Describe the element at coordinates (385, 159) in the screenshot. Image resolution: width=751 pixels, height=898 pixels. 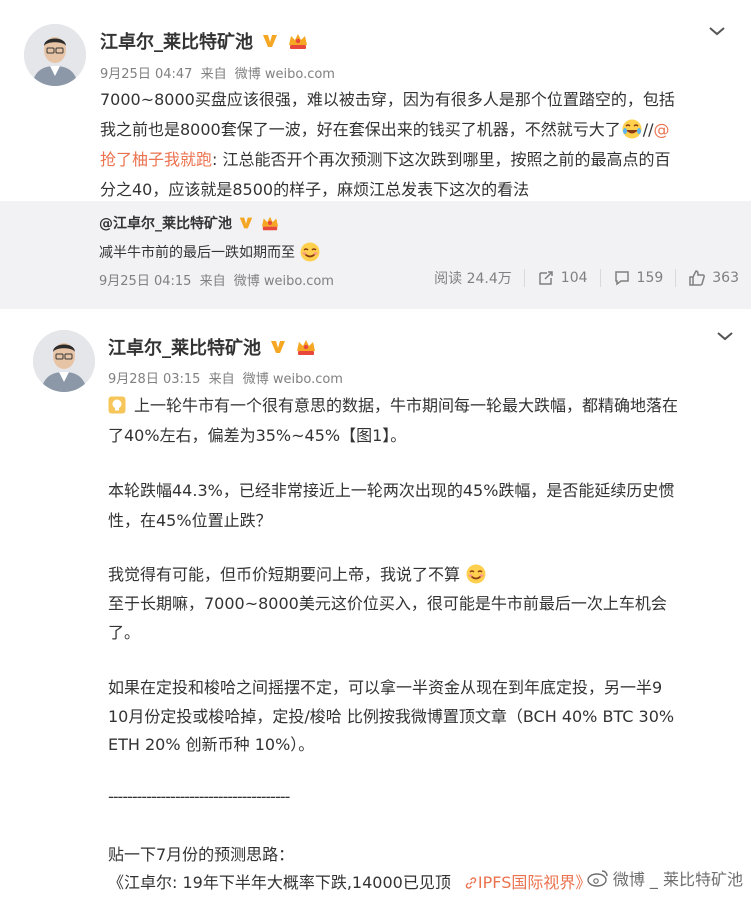
I see `text-line: 抢了柚子我就跑: 江总能否开个再次预测下这次跌到哪里，按照之前的最高点的百` at that location.